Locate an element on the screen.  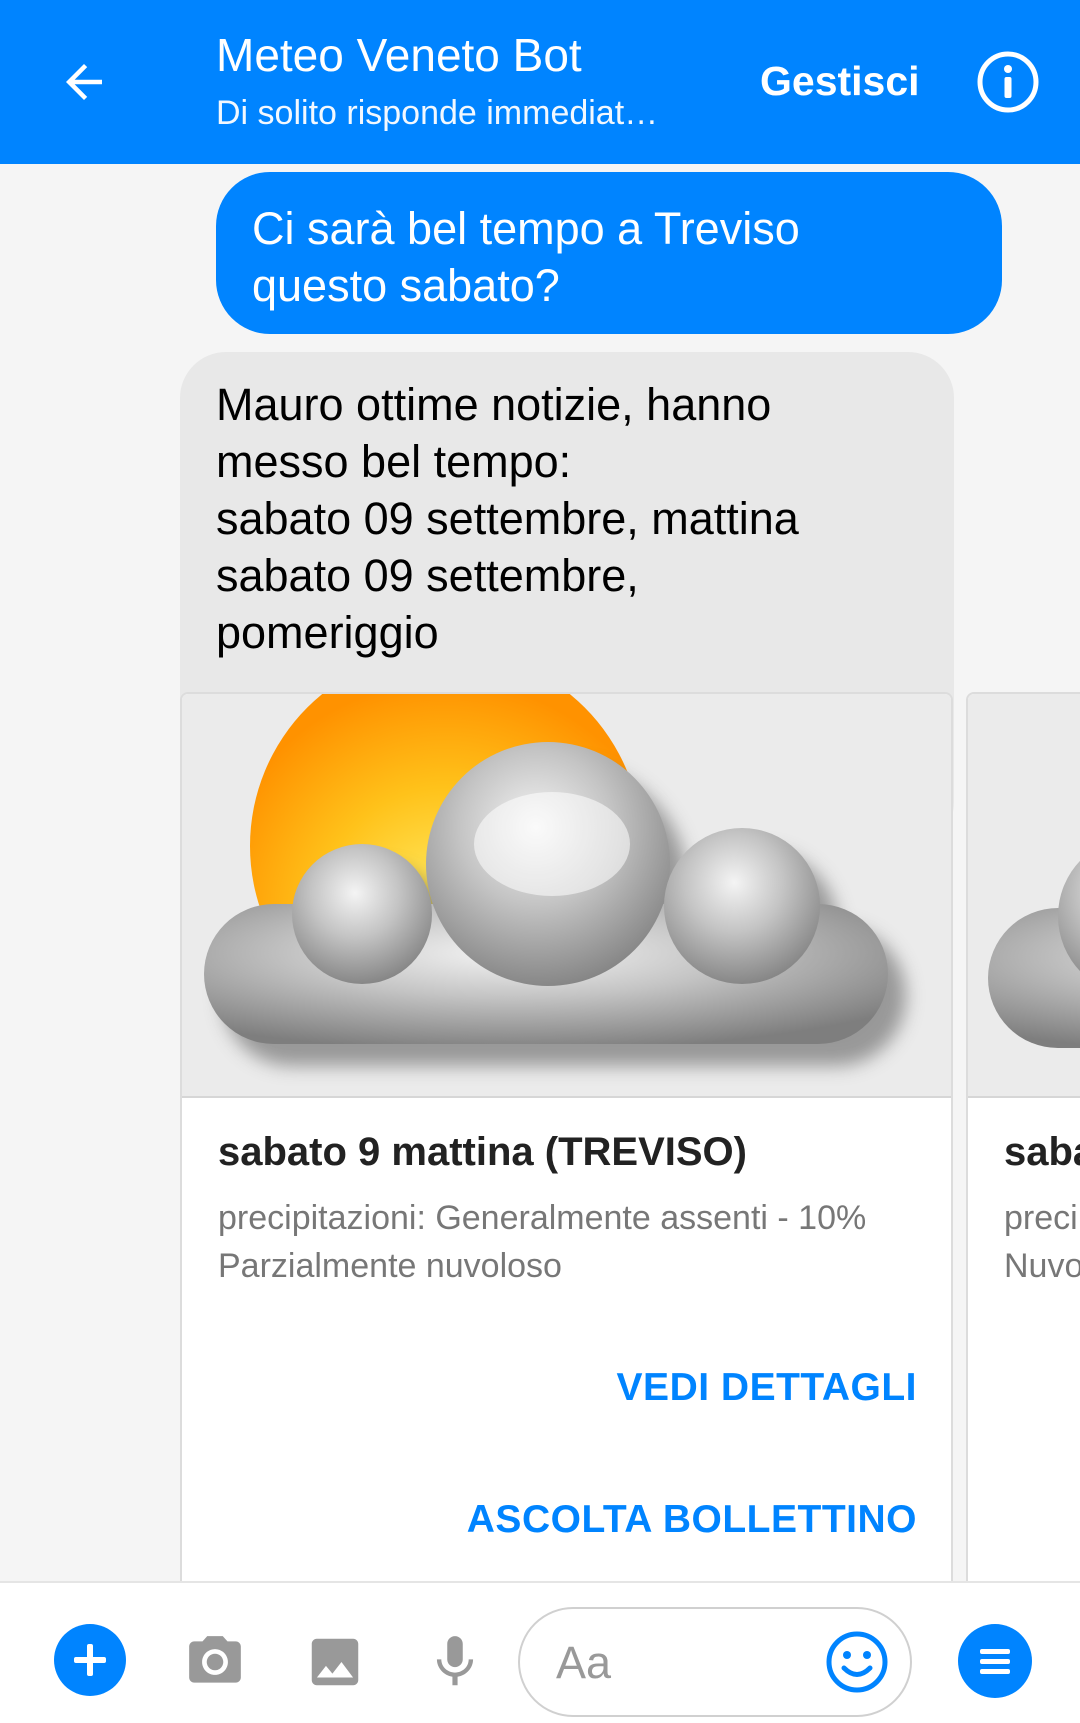
listen-bulletin-button: ASCOLTA BOLLETTINO is located at coordinates (692, 1520).